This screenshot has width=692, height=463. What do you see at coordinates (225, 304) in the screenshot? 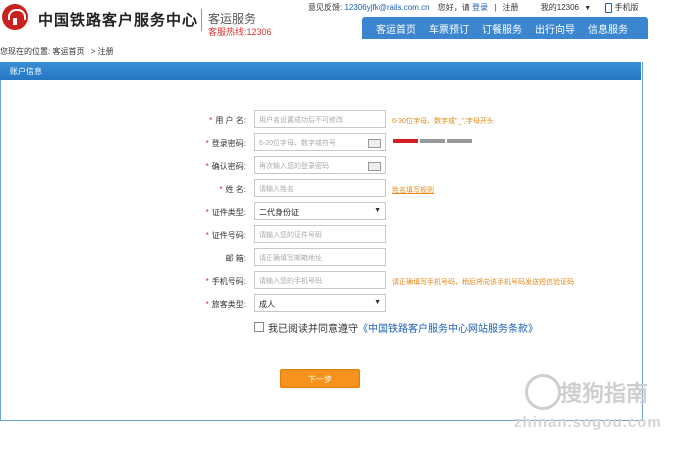
I see `passenger-type-label: * 旅客类型:` at bounding box center [225, 304].